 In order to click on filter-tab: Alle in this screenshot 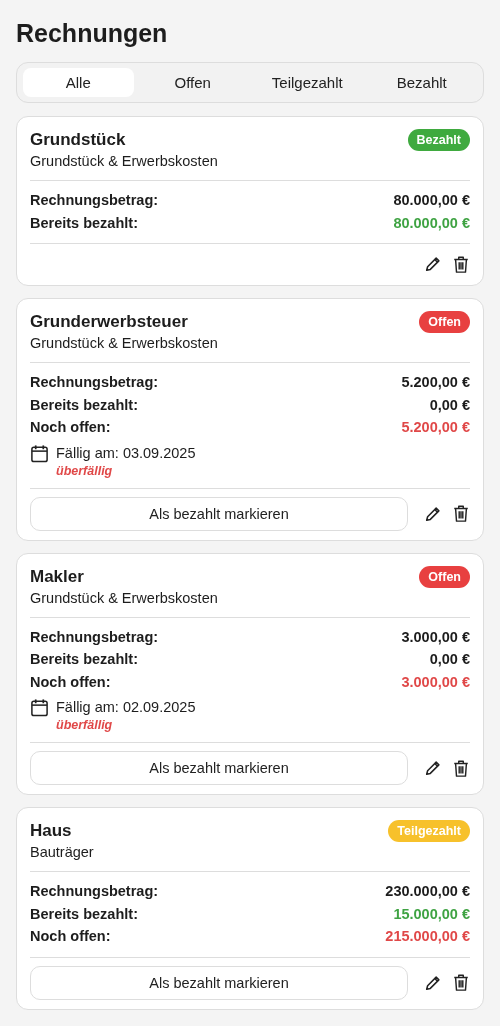, I will do `click(78, 82)`.